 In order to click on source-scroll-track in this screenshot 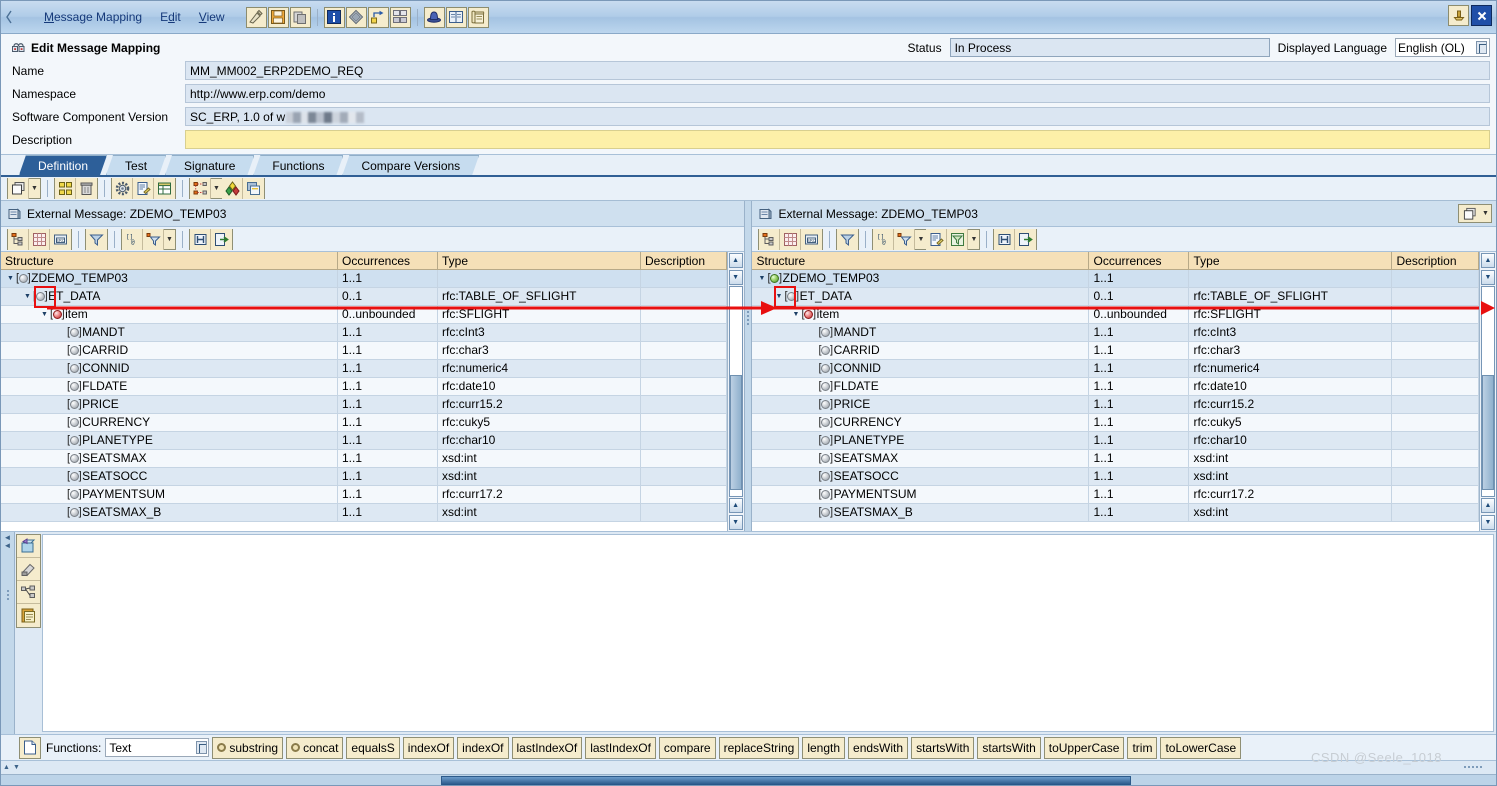, I will do `click(735, 391)`.